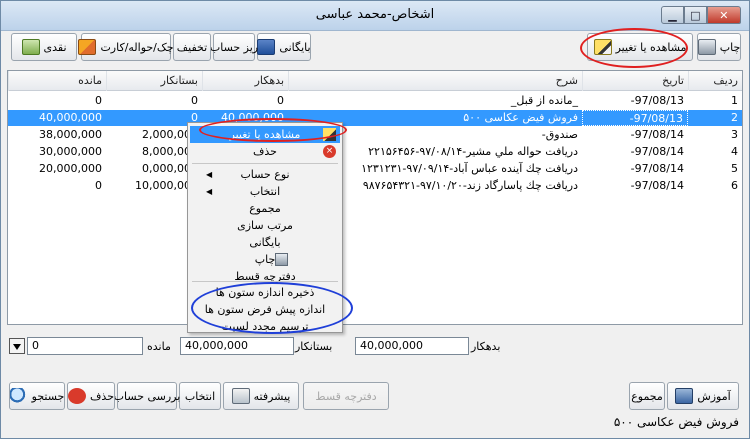 This screenshot has height=439, width=750. I want to click on table-row: 1 97/08/13- _مانده از قبل_ 0 0 0, so click(375, 101).